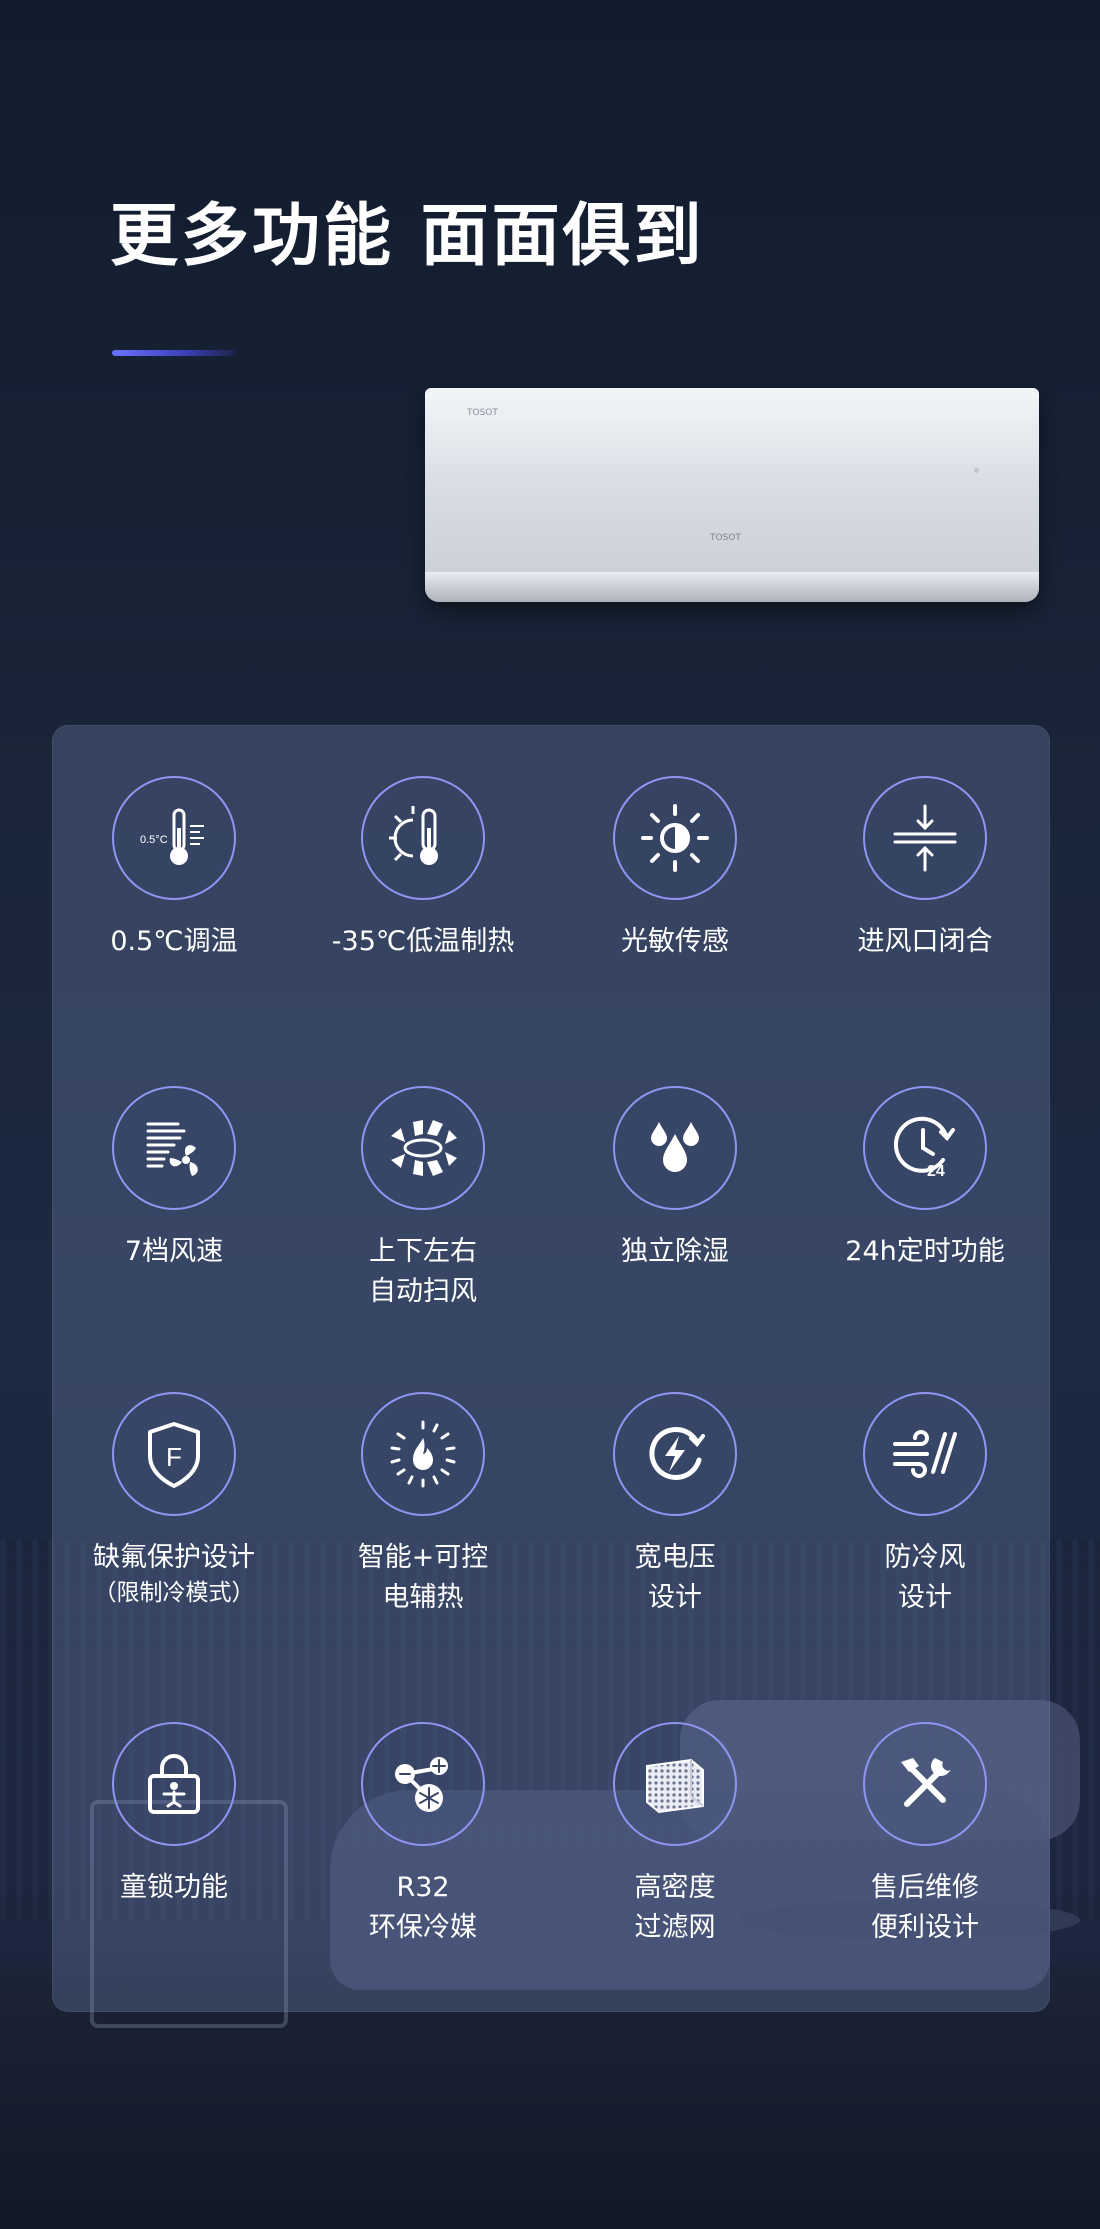 Image resolution: width=1100 pixels, height=2229 pixels. Describe the element at coordinates (482, 413) in the screenshot. I see `ac-brand-logo: TOSOT` at that location.